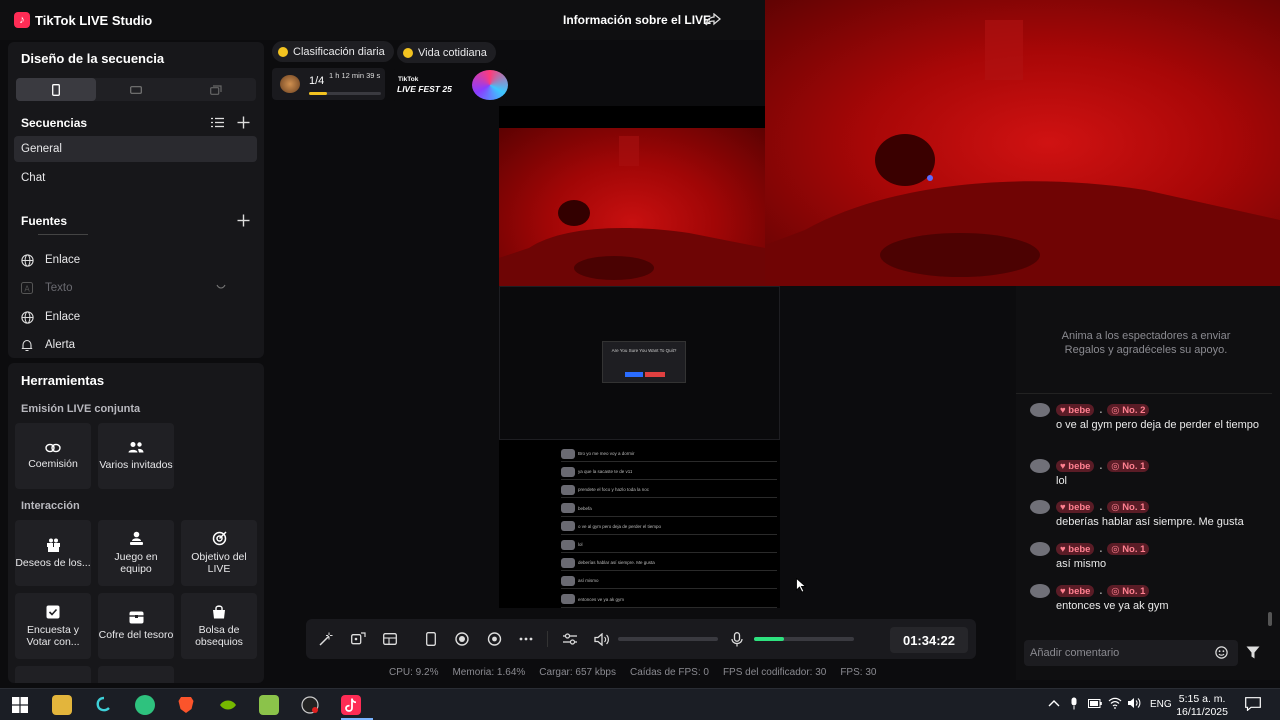 This screenshot has width=1280, height=720. I want to click on android-app-icon, so click(269, 705).